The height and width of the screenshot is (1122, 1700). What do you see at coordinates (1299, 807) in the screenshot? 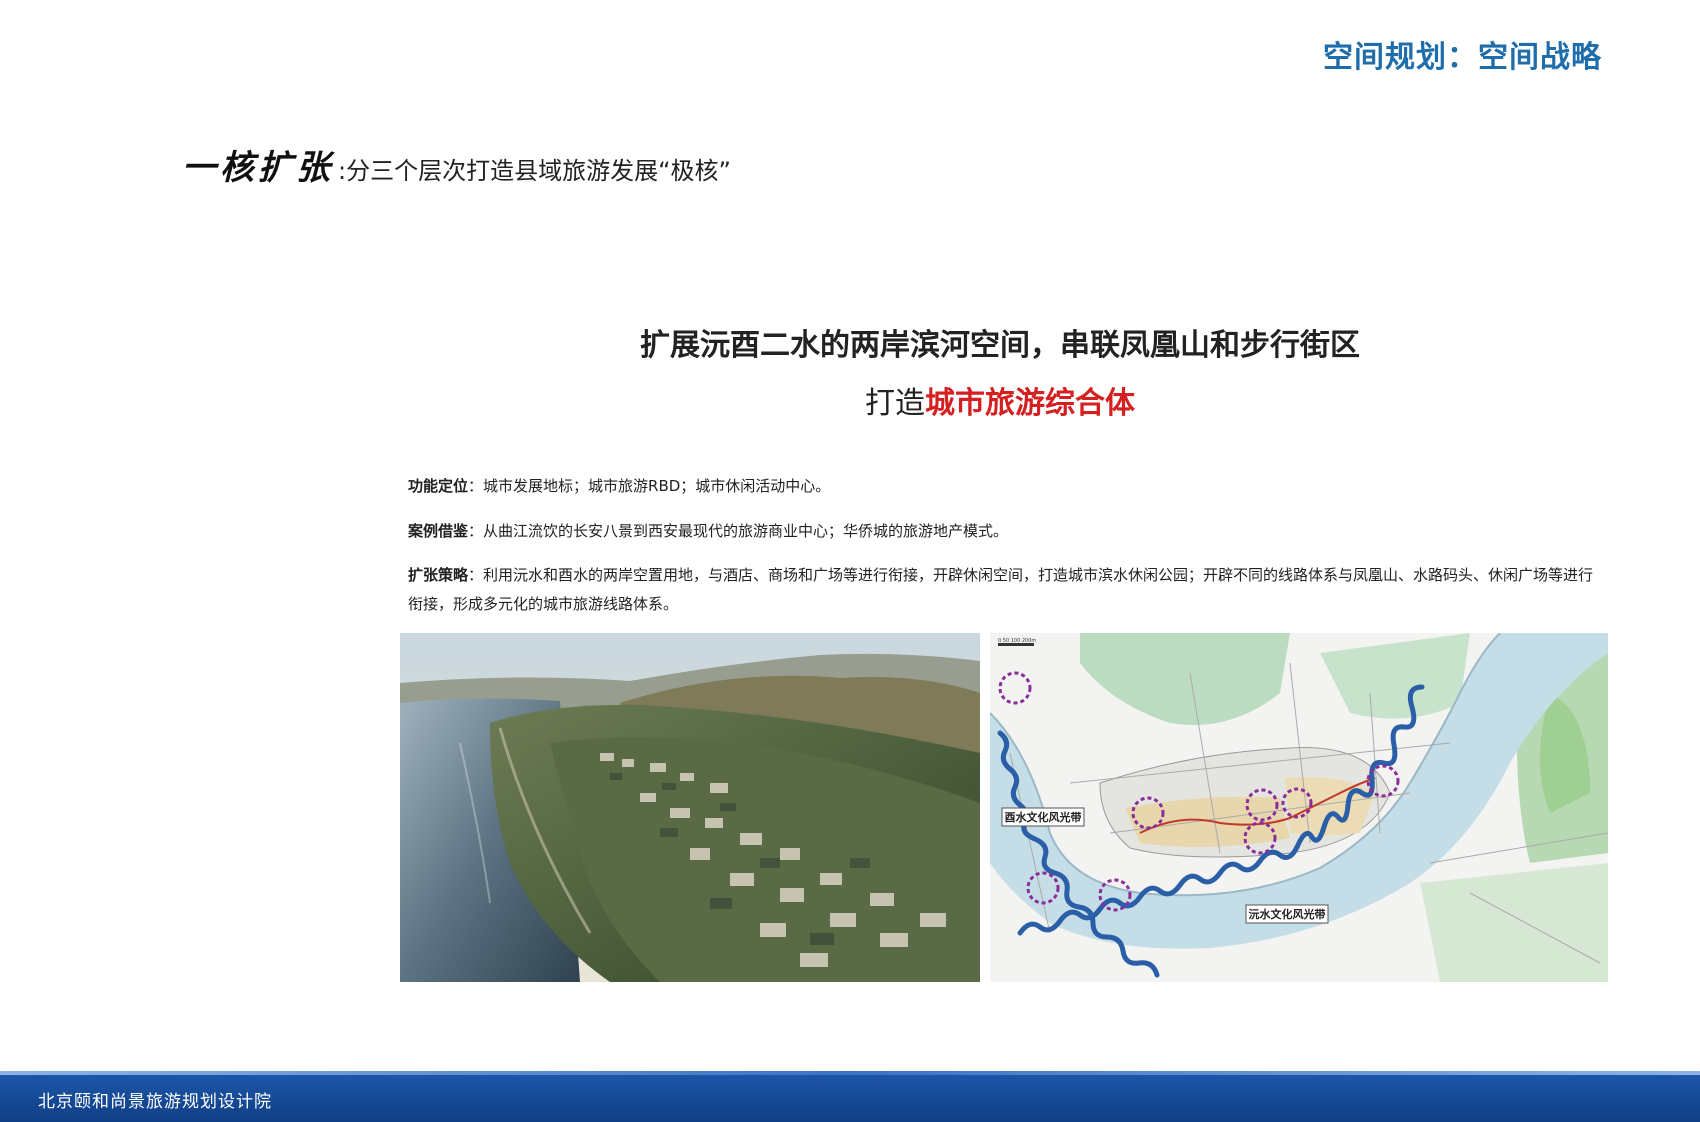
I see `planning-map-image: 酉水文化风光带 沅水文化风光带 0 50 100 200m` at bounding box center [1299, 807].